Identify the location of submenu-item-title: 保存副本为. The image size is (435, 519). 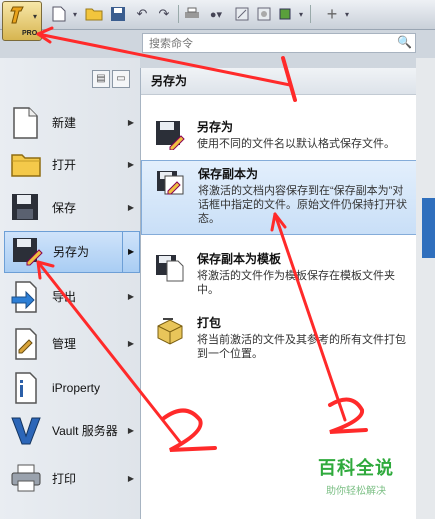
(228, 174).